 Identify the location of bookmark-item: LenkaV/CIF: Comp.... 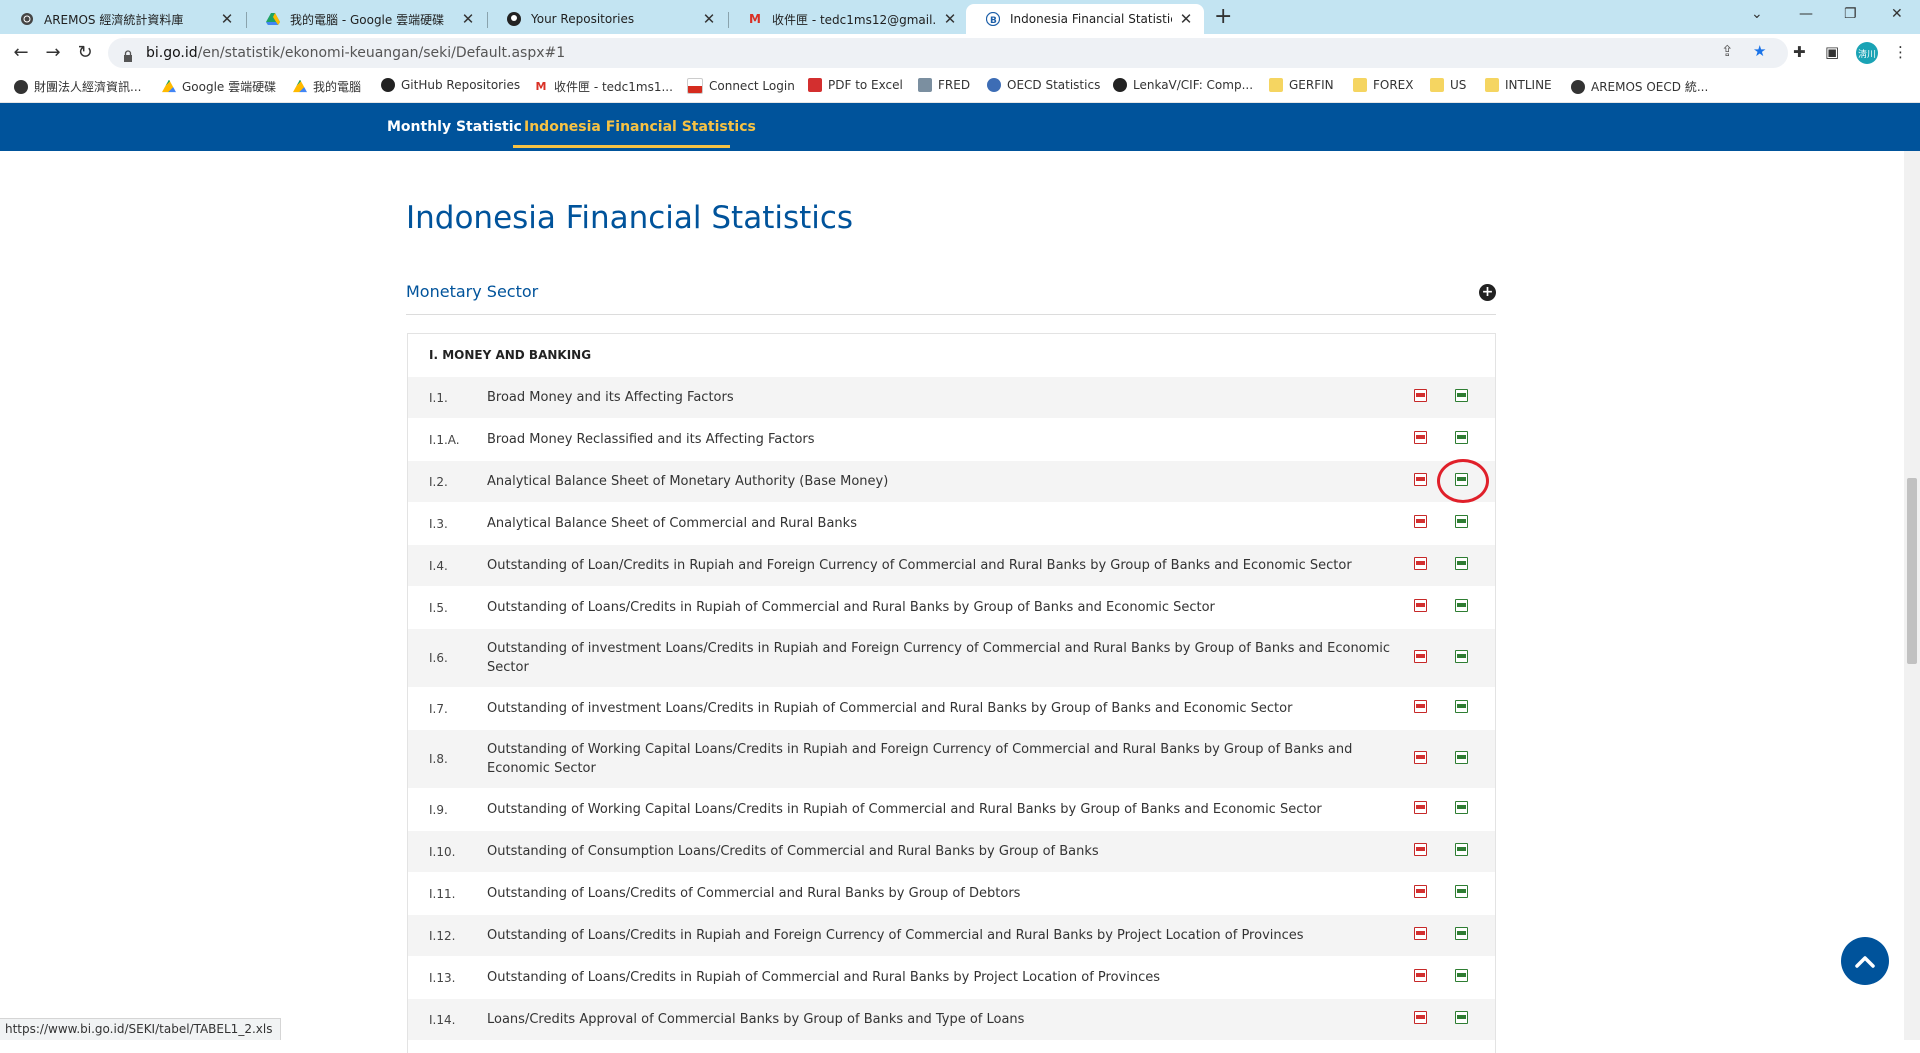
(1183, 85).